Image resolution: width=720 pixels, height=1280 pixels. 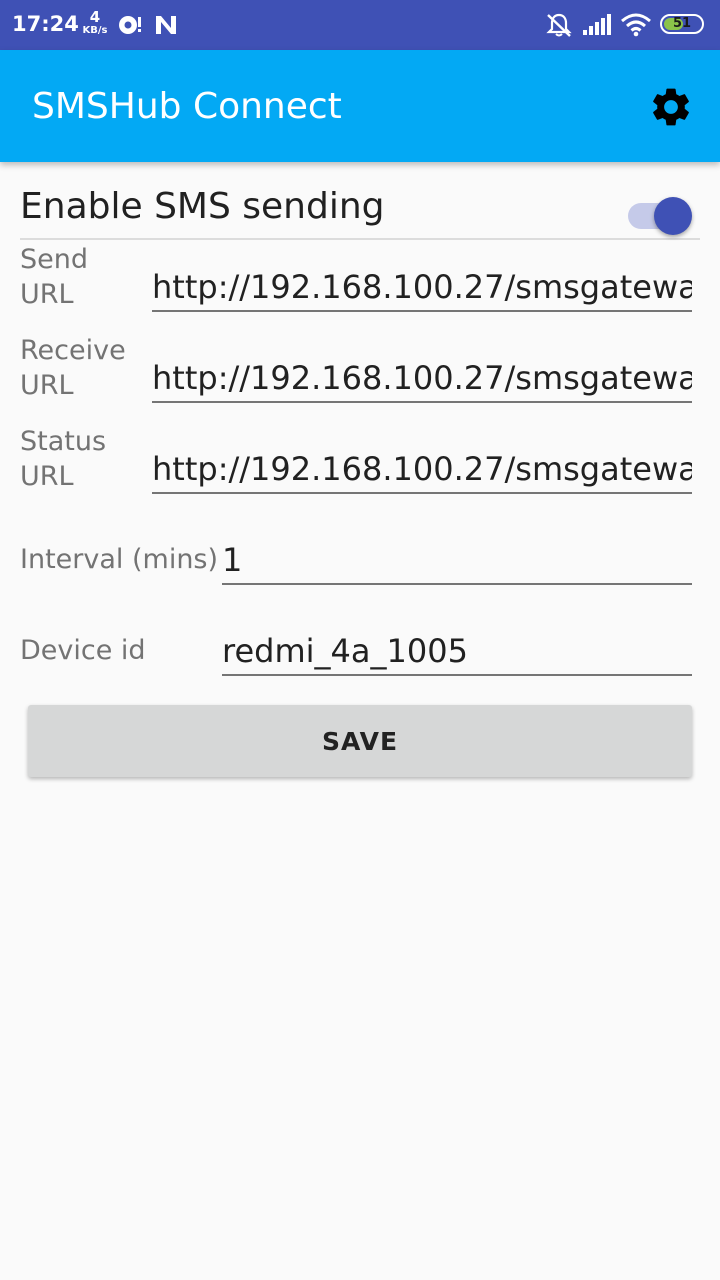 I want to click on receive-url-label-line1: Receive, so click(x=73, y=350).